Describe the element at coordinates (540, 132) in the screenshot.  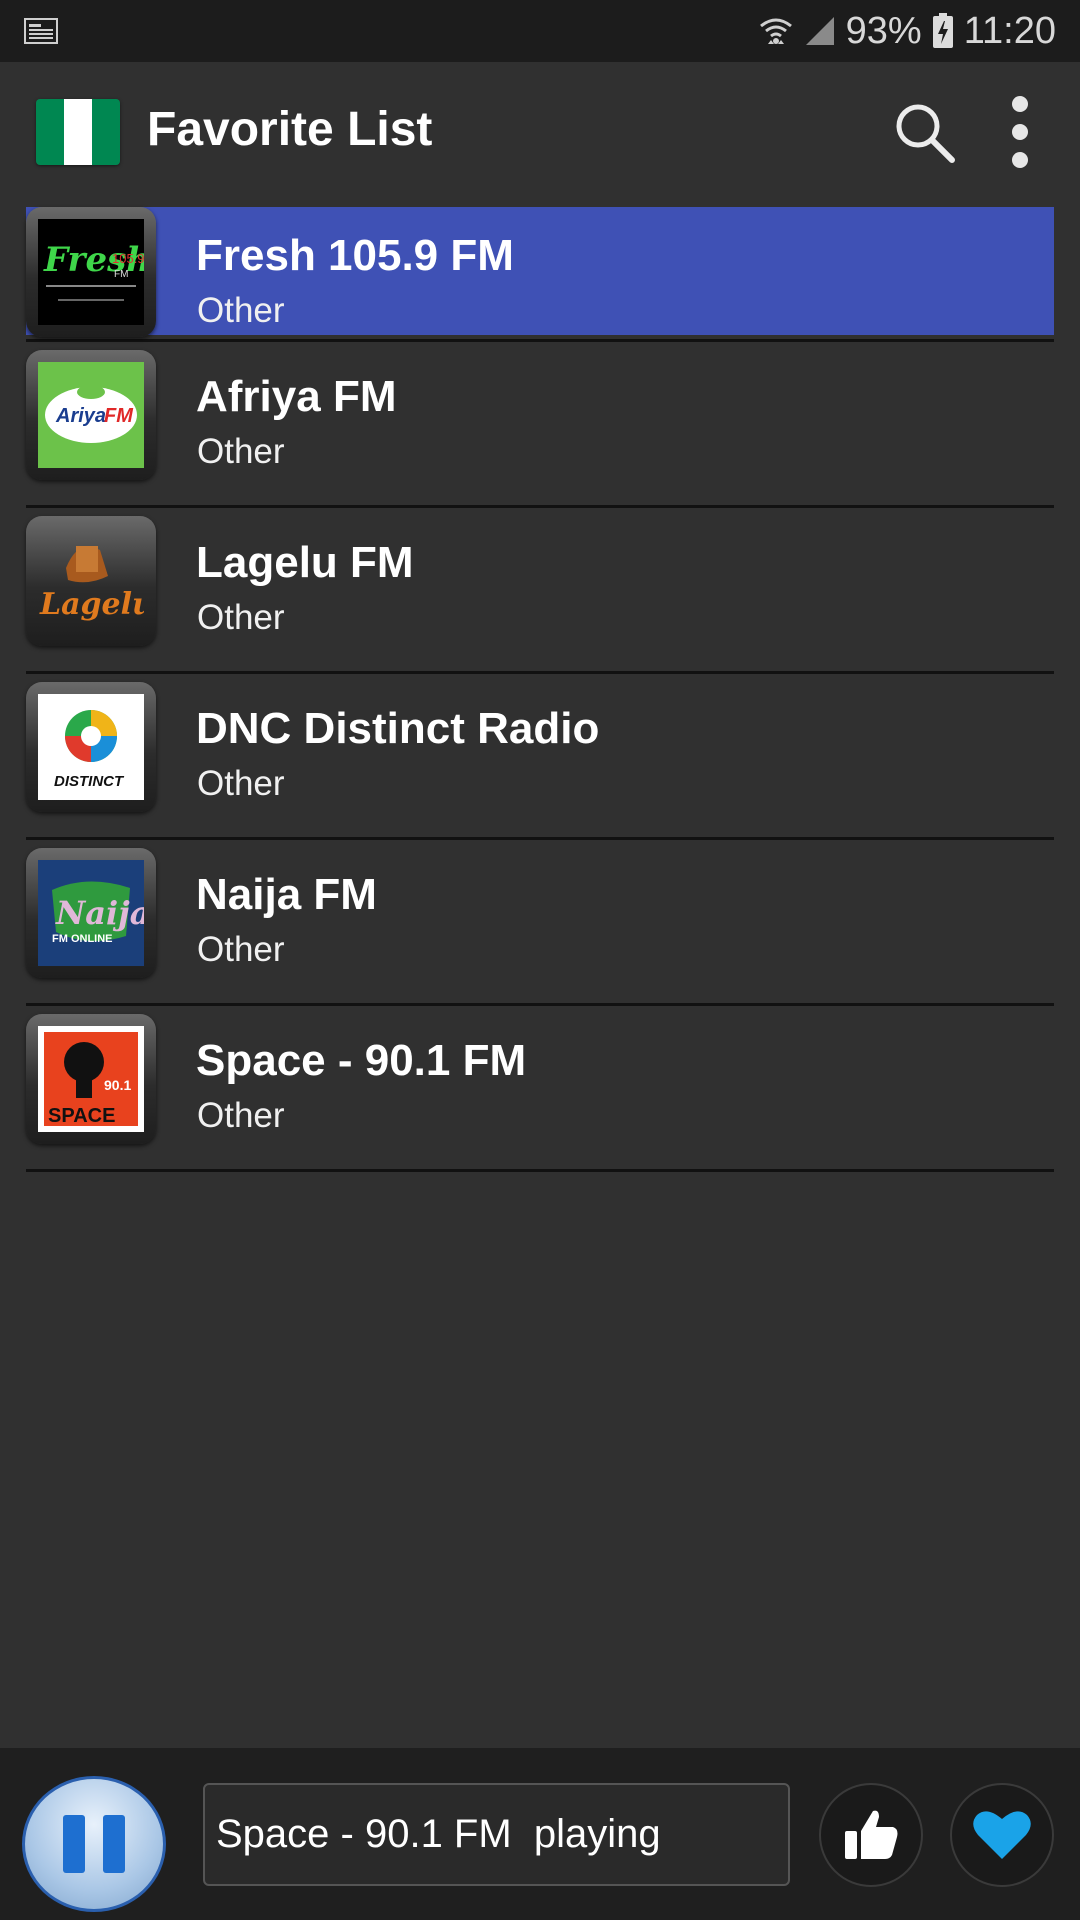
I see `app-bar: Favorite List` at that location.